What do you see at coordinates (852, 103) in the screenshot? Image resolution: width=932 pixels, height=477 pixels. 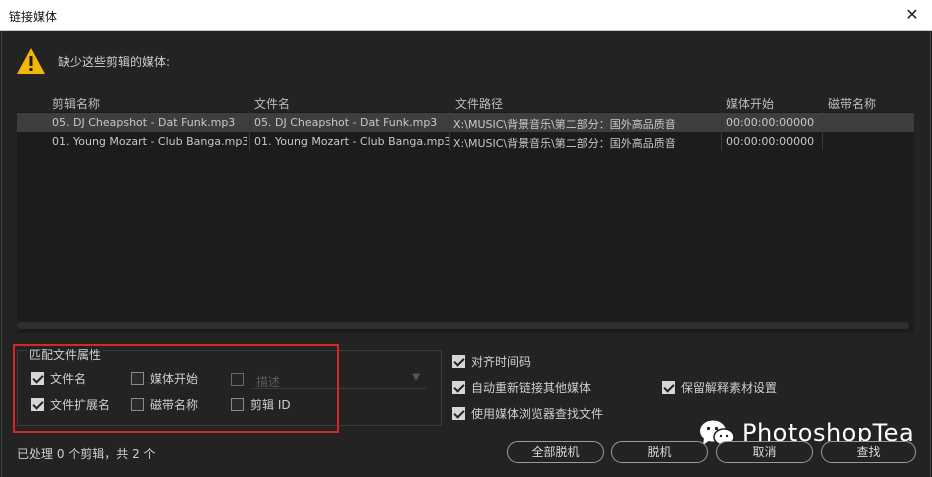 I see `col-header-tape-name: 磁带名称` at bounding box center [852, 103].